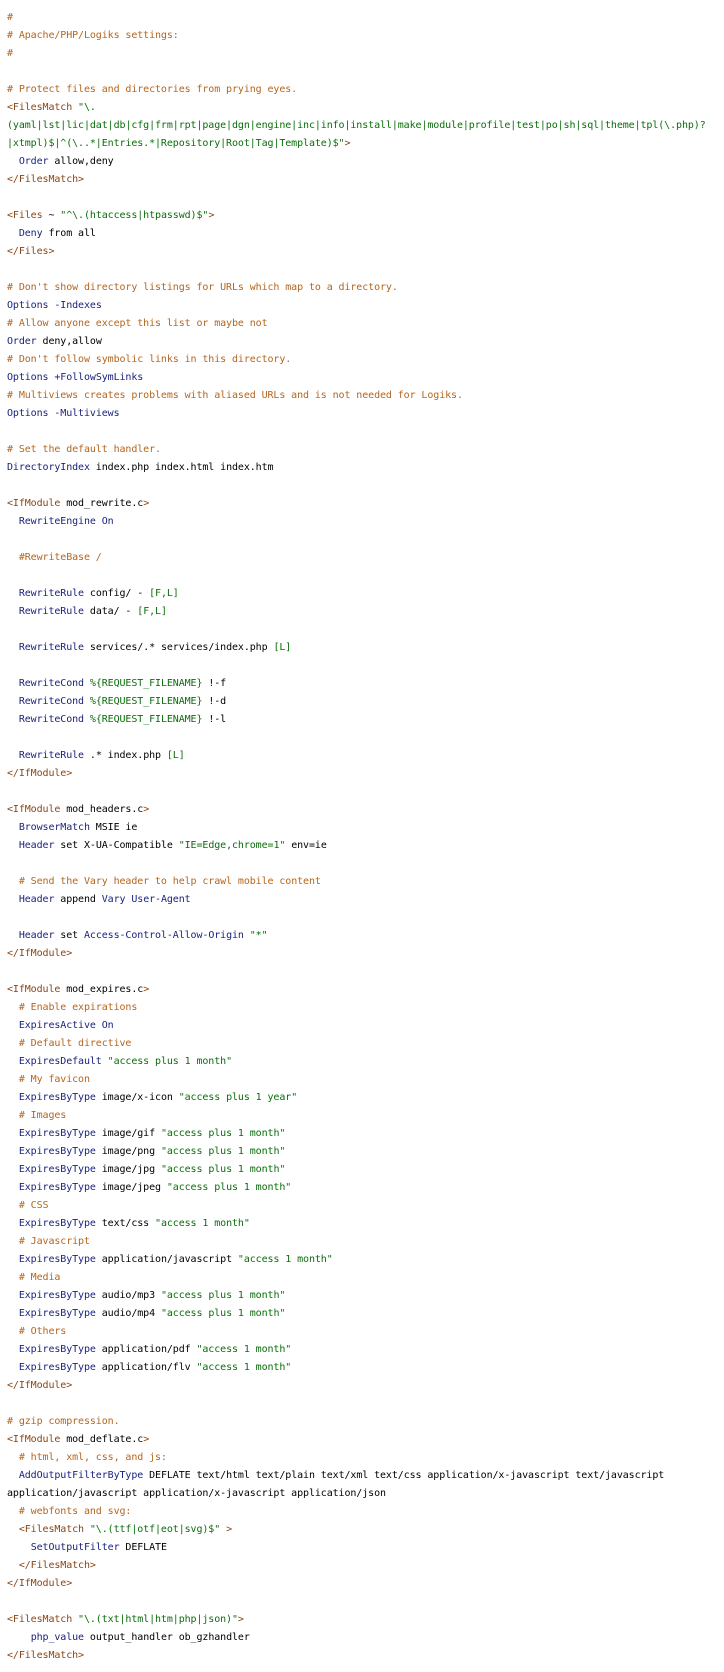 The width and height of the screenshot is (724, 1672). I want to click on comment-token: # Default directive, so click(75, 1043).